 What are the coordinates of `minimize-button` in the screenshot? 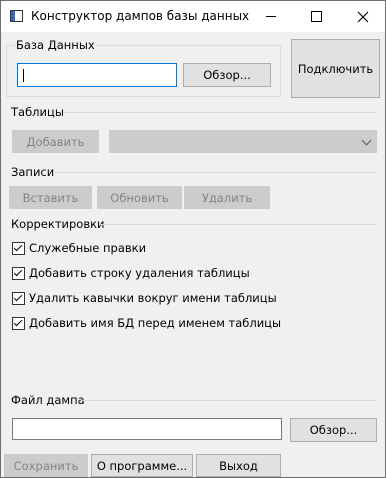 It's located at (270, 16).